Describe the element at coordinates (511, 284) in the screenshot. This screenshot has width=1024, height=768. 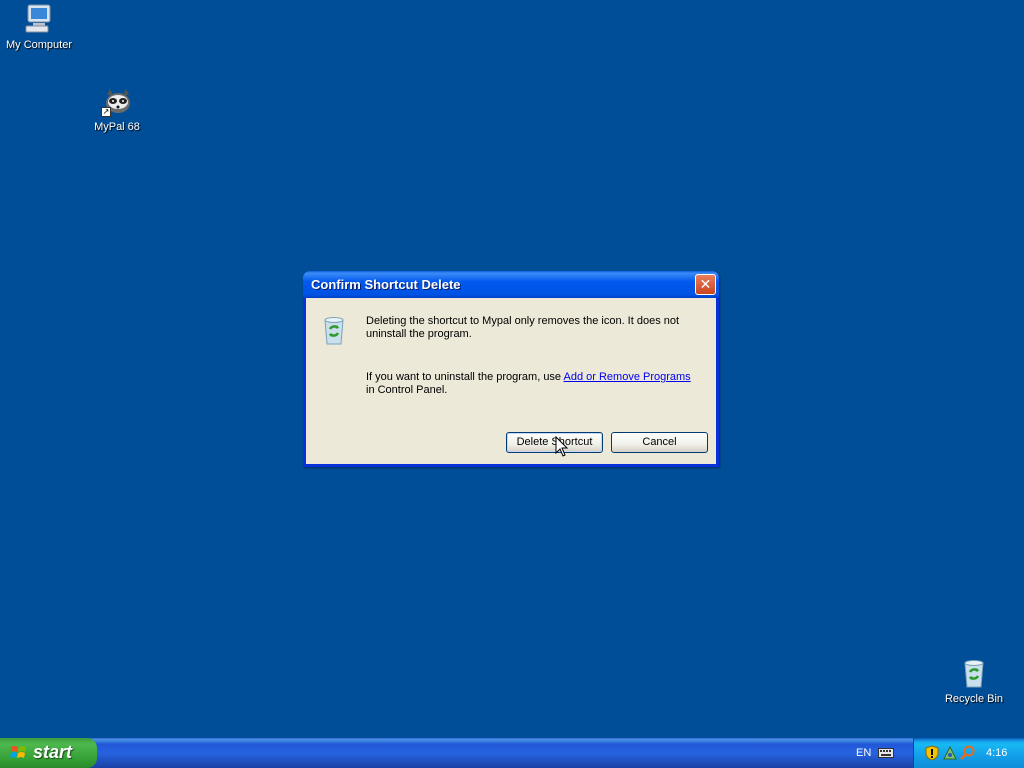
I see `dialog-titlebar: Confirm Shortcut Delete ✕` at that location.